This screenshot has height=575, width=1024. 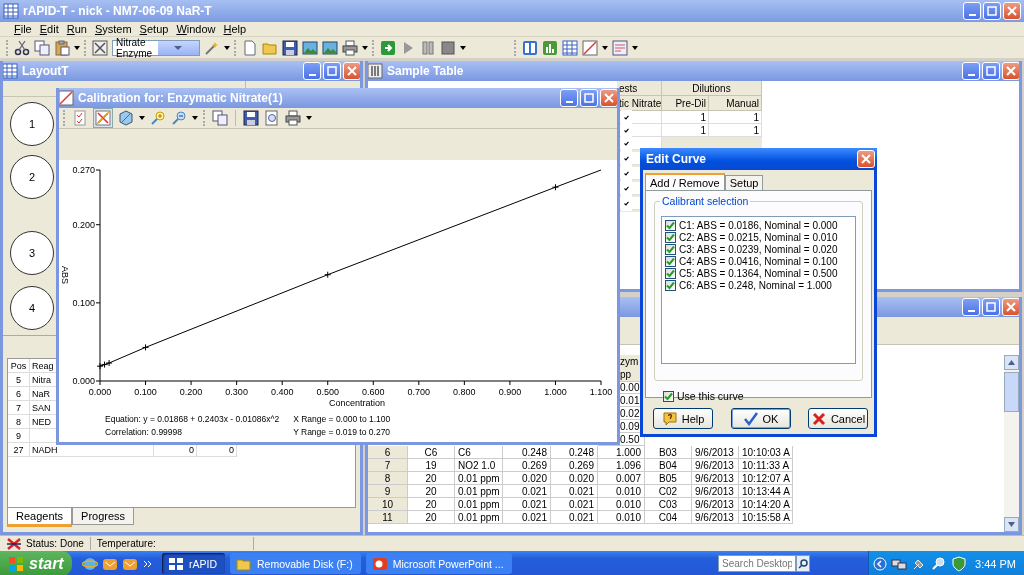 What do you see at coordinates (32, 253) in the screenshot?
I see `plate-position: 3` at bounding box center [32, 253].